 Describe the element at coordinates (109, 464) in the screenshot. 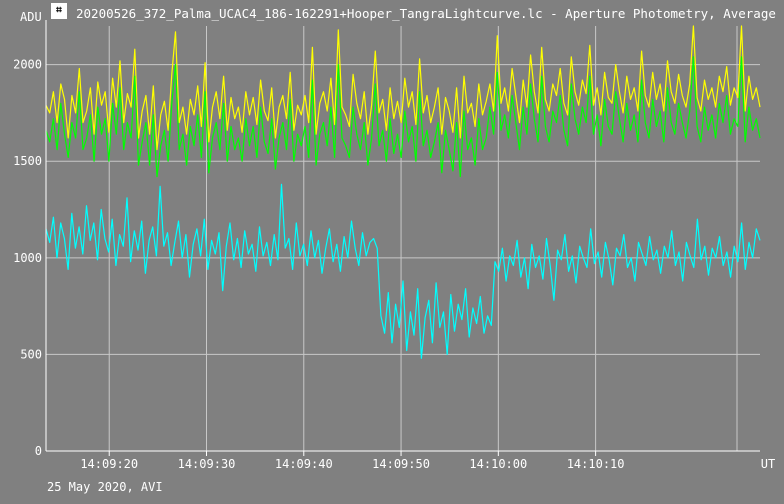

I see `x-tick-label: 14:09:20` at that location.